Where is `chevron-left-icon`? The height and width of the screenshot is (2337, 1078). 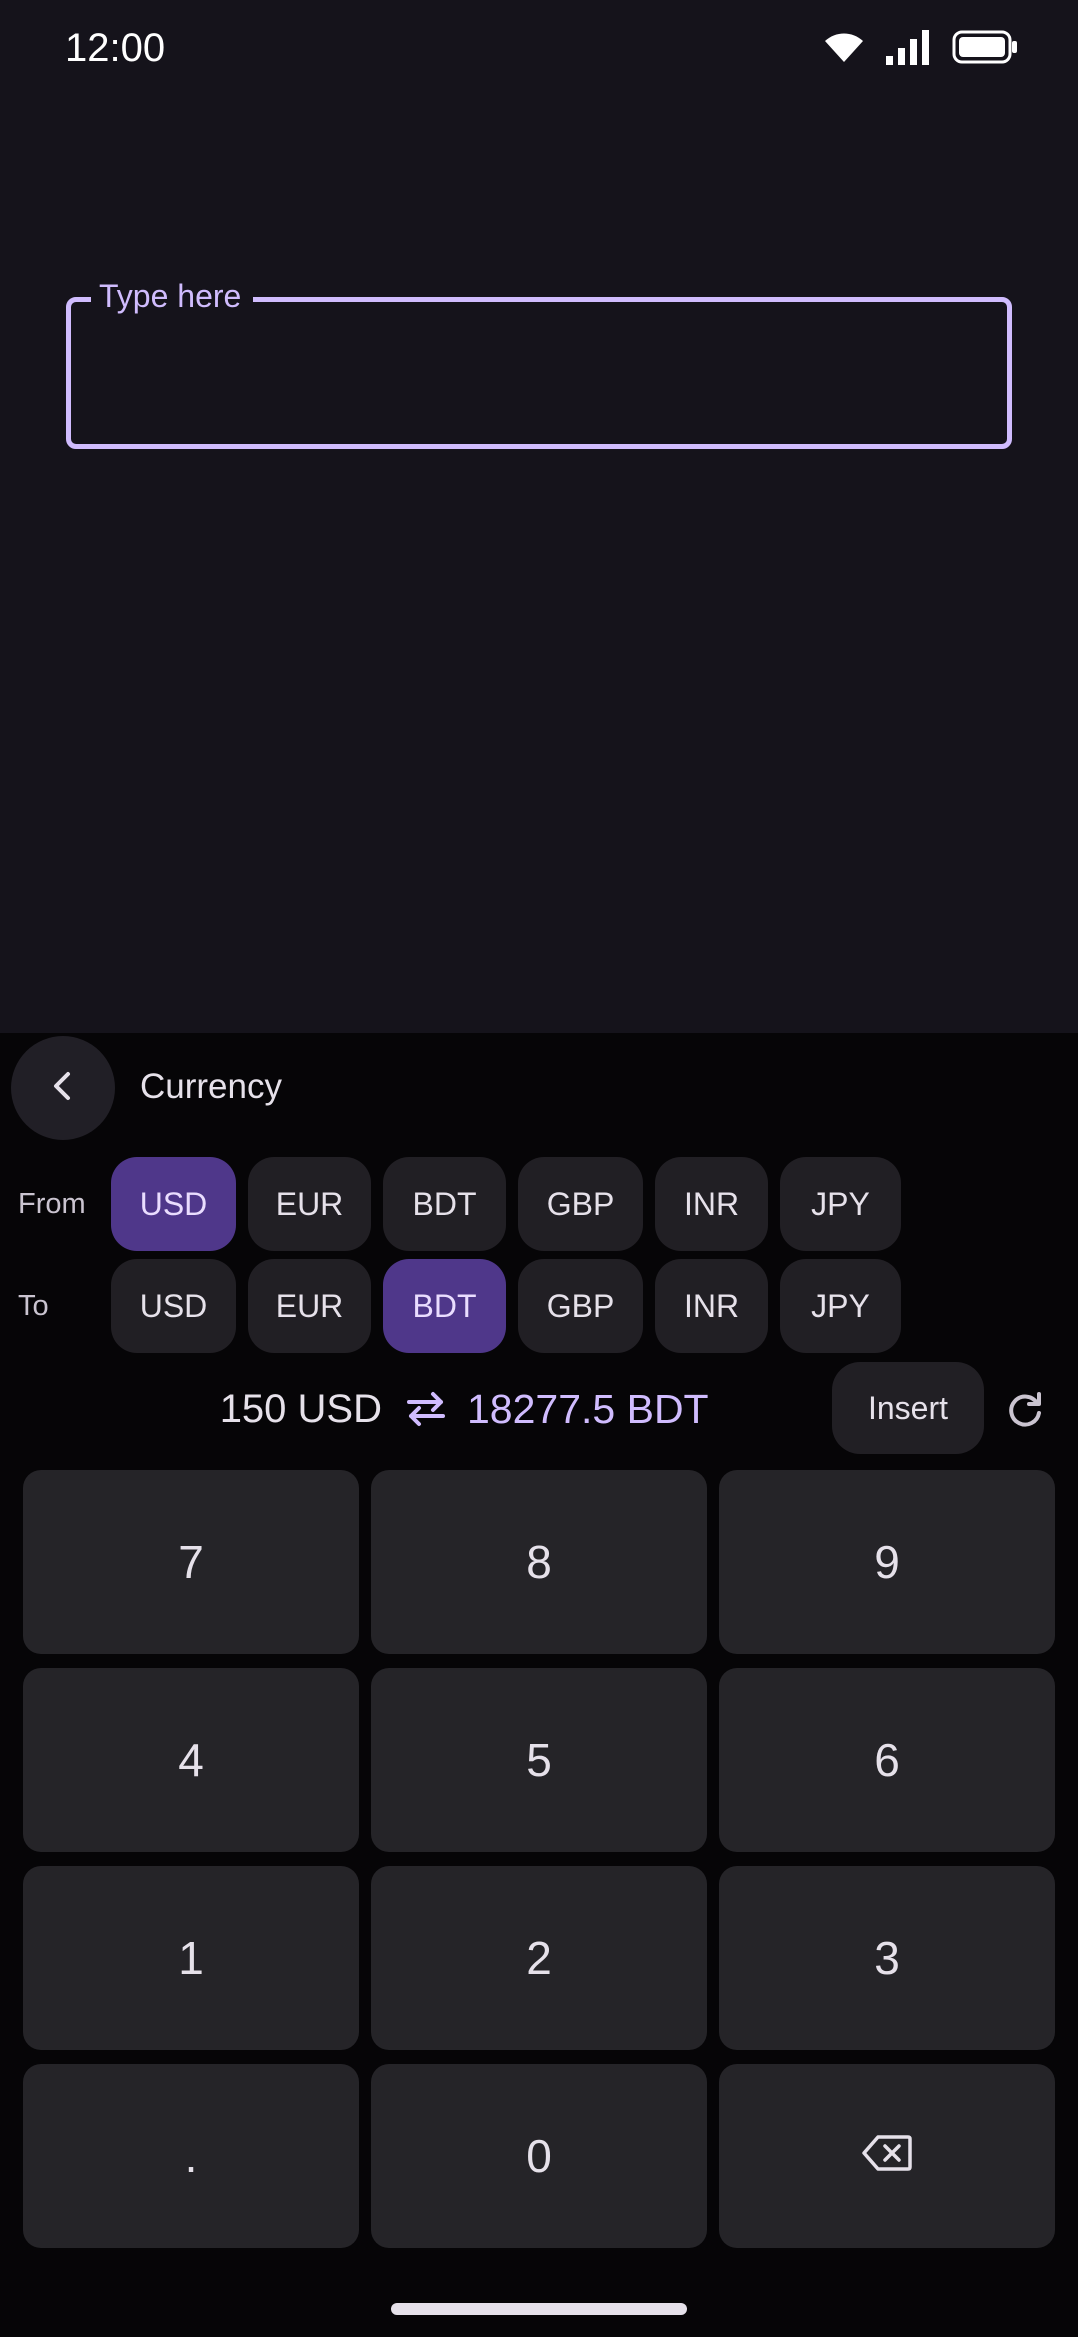
chevron-left-icon is located at coordinates (63, 1088).